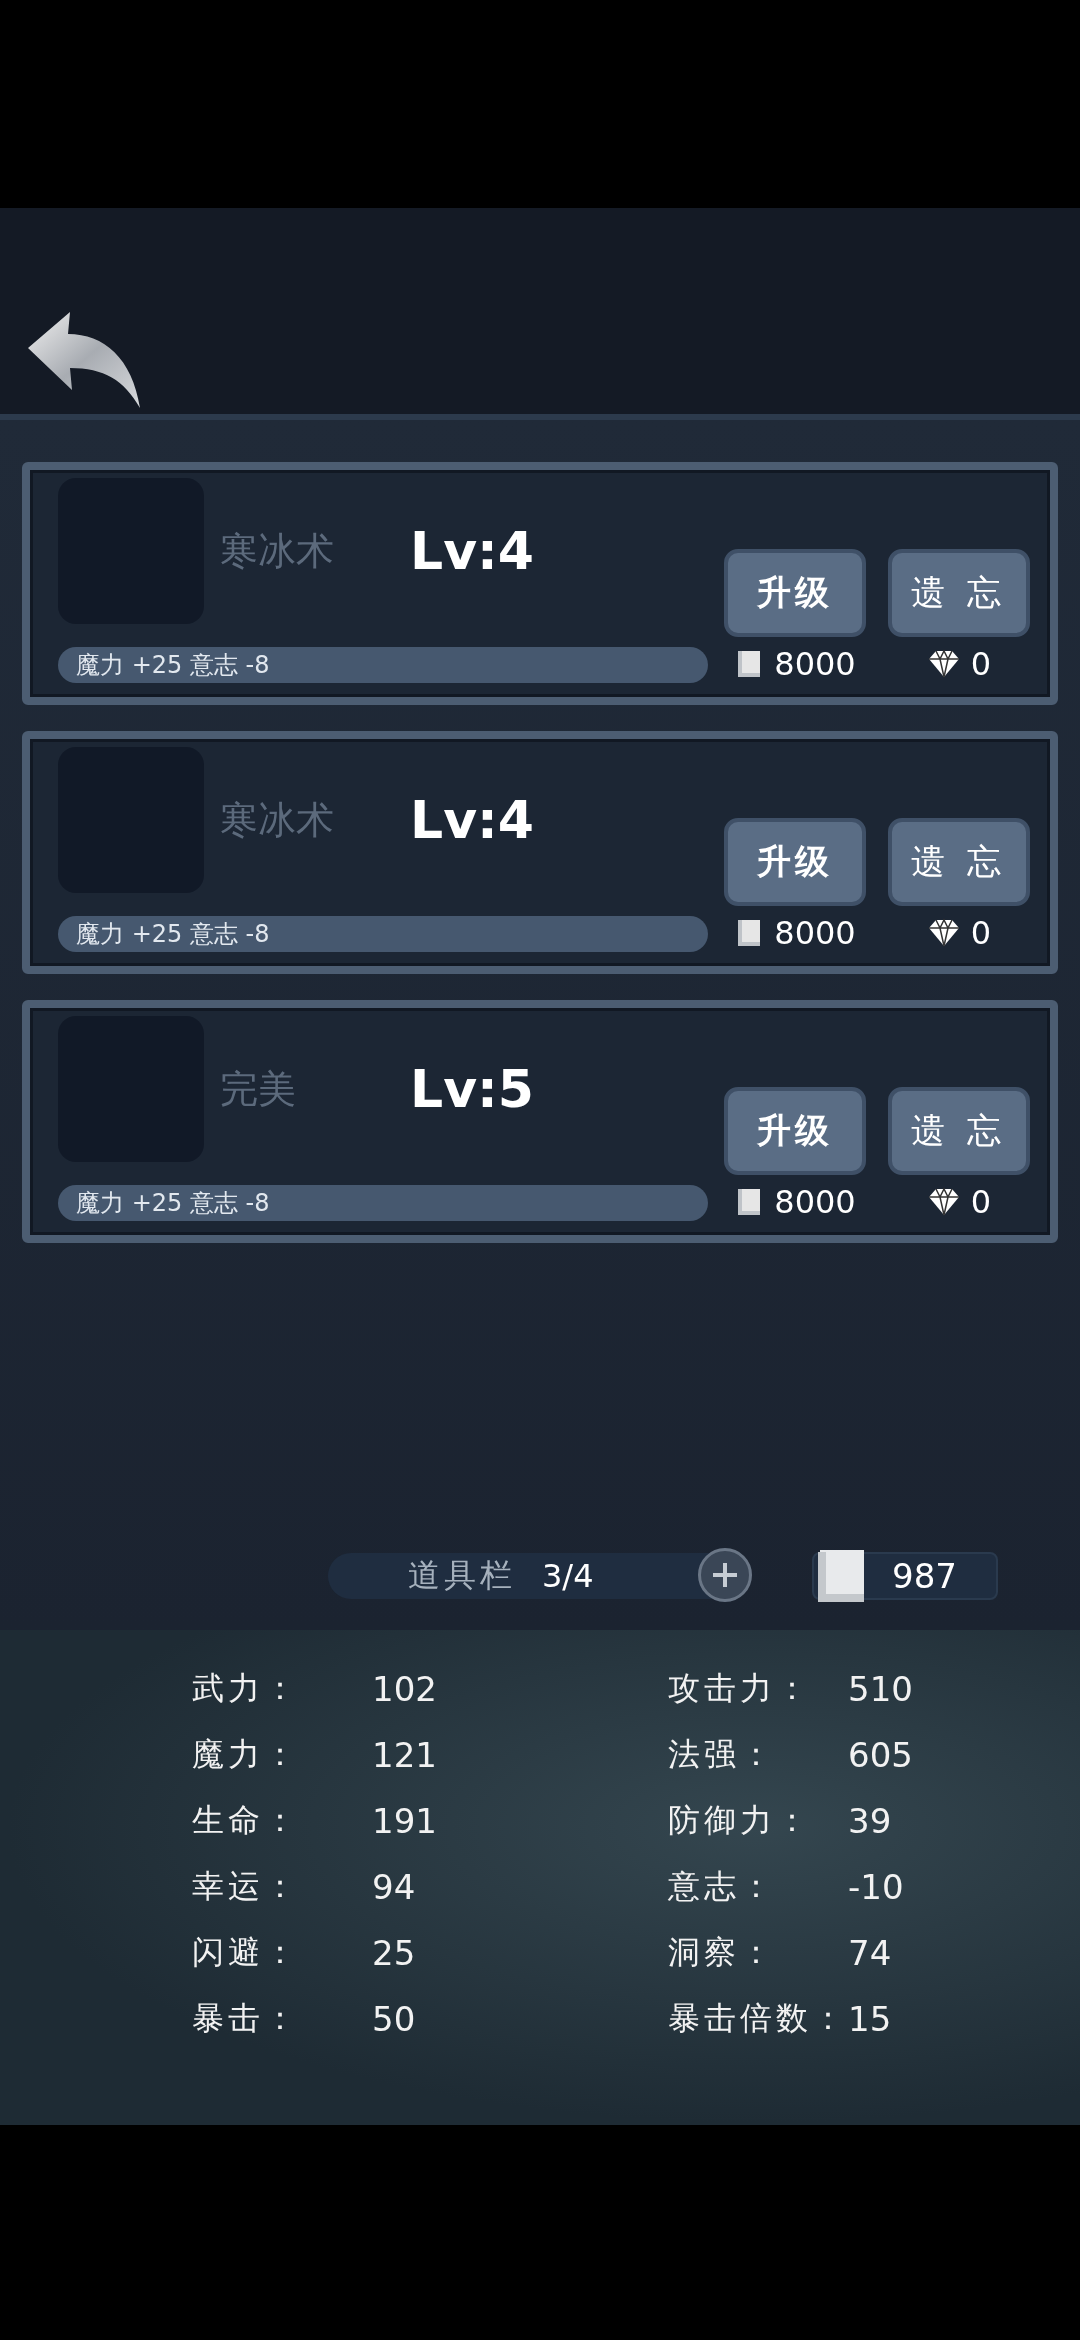 This screenshot has height=2340, width=1080. Describe the element at coordinates (246, 2018) in the screenshot. I see `stat-label: 暴击：` at that location.